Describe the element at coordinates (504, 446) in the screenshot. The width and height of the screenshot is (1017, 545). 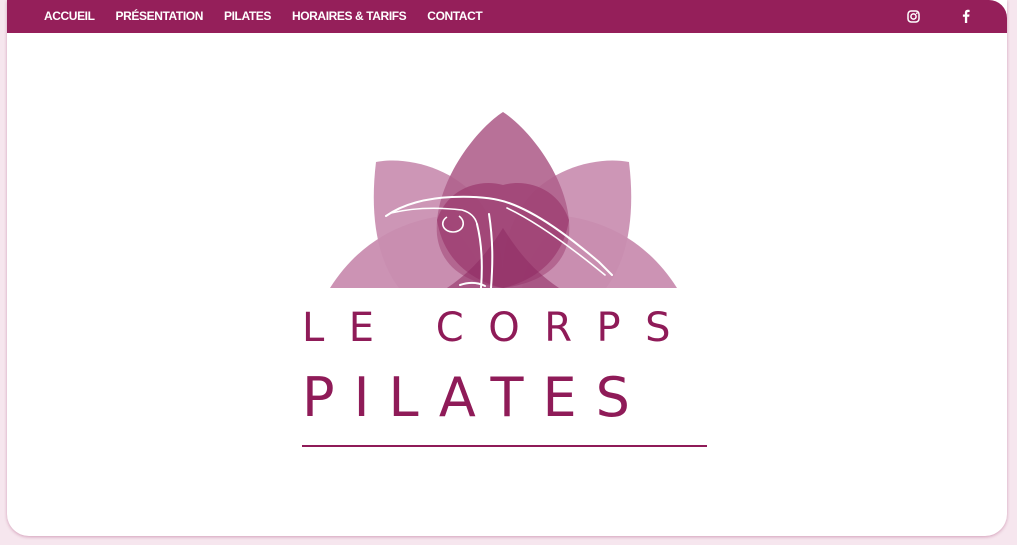
I see `logo-underline` at that location.